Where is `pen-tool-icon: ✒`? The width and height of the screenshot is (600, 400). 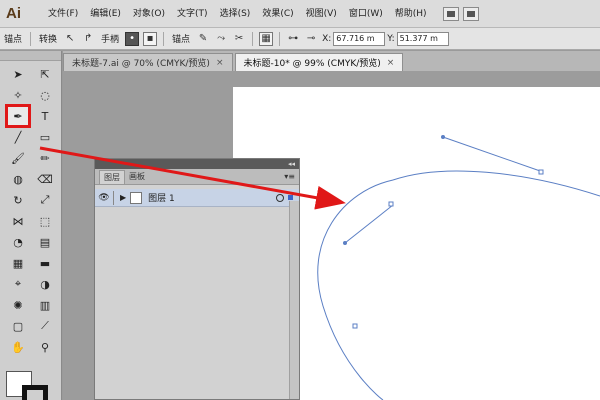 pen-tool-icon: ✒ is located at coordinates (18, 116).